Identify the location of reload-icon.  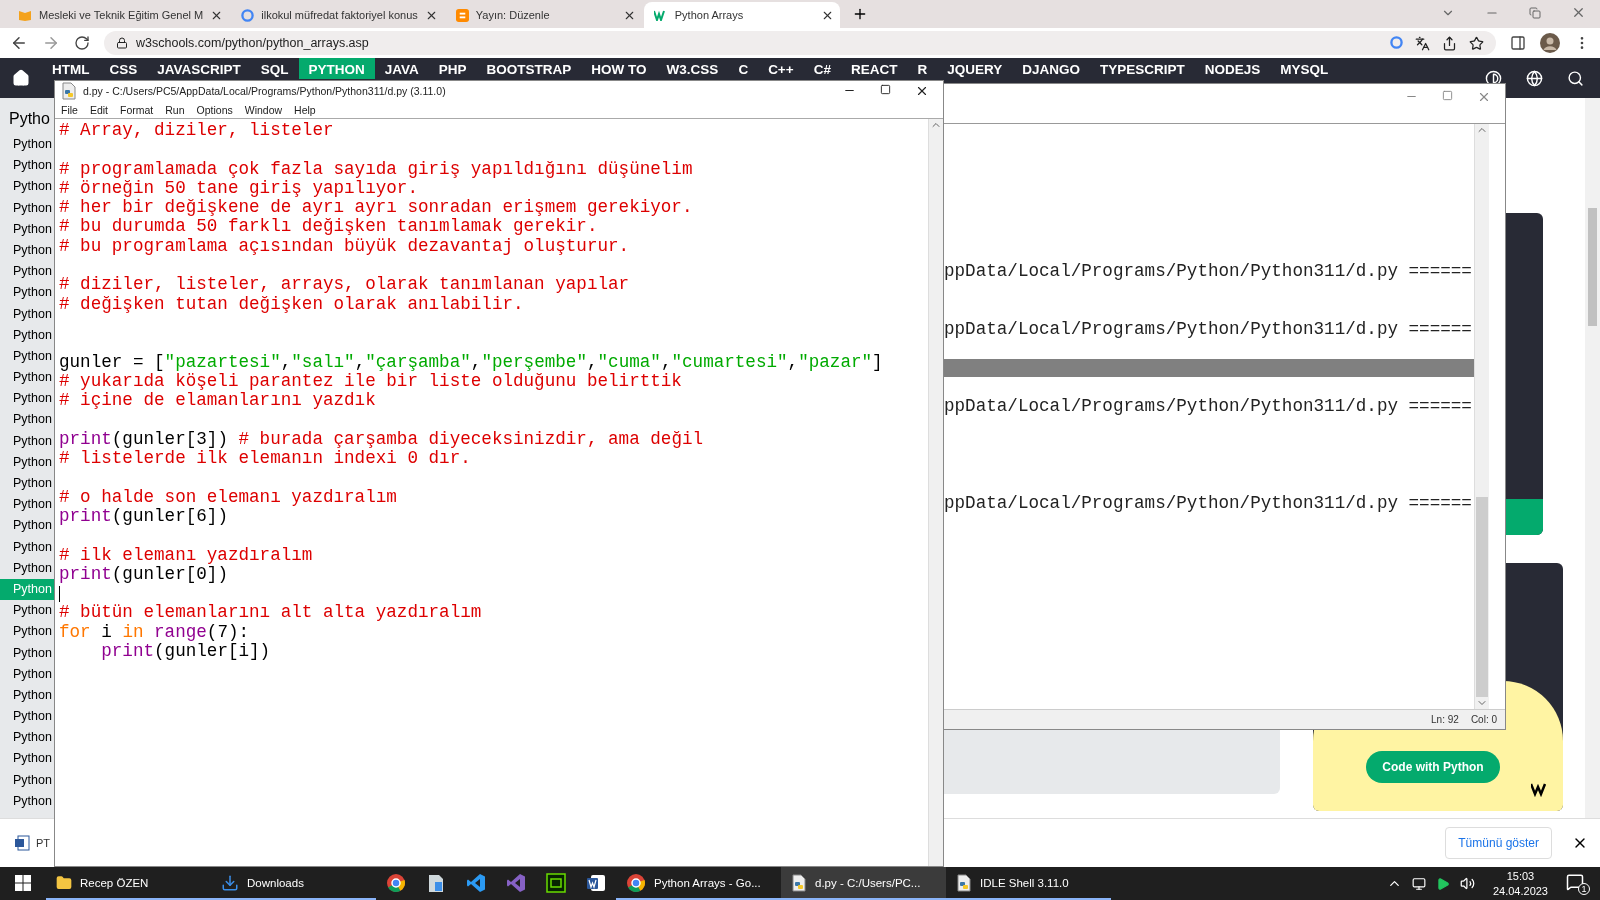
(82, 43).